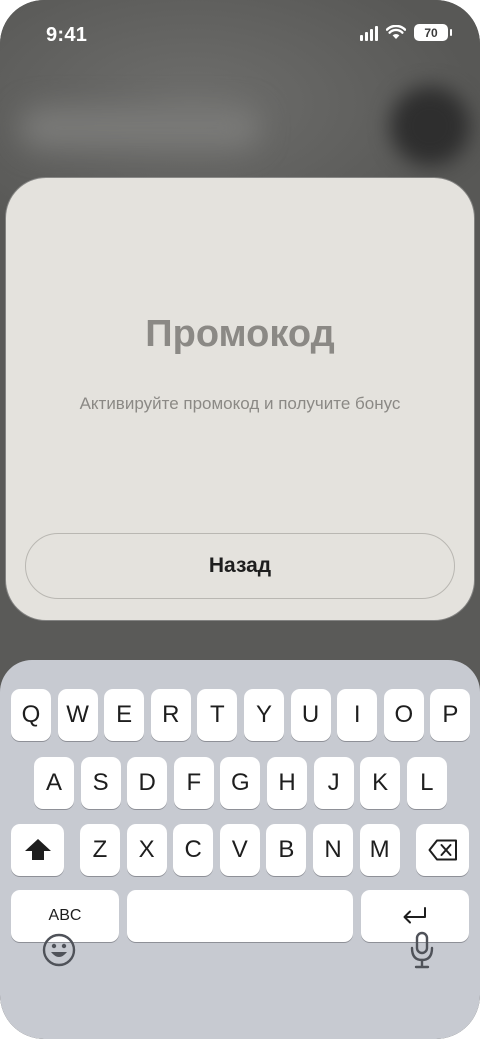  Describe the element at coordinates (357, 715) in the screenshot. I see `key-i: I` at that location.